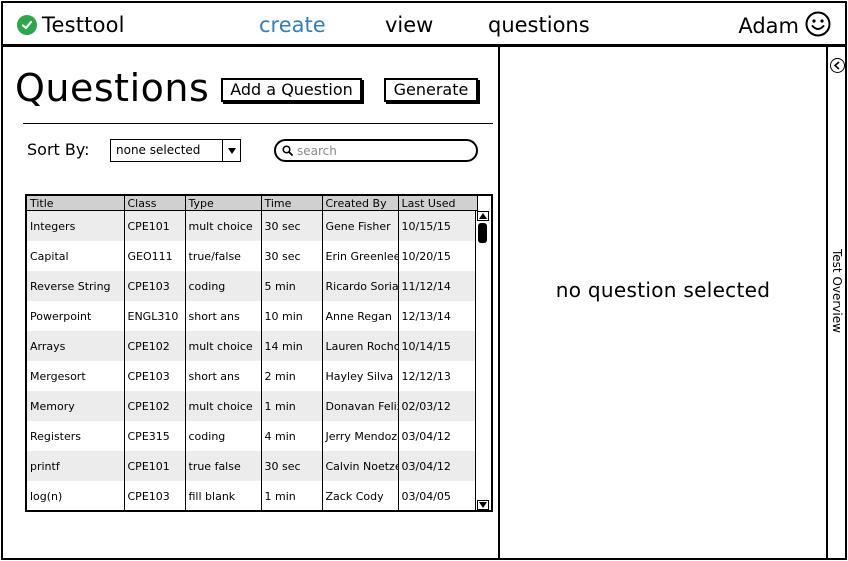 Image resolution: width=848 pixels, height=561 pixels. I want to click on table-scrollbar, so click(483, 360).